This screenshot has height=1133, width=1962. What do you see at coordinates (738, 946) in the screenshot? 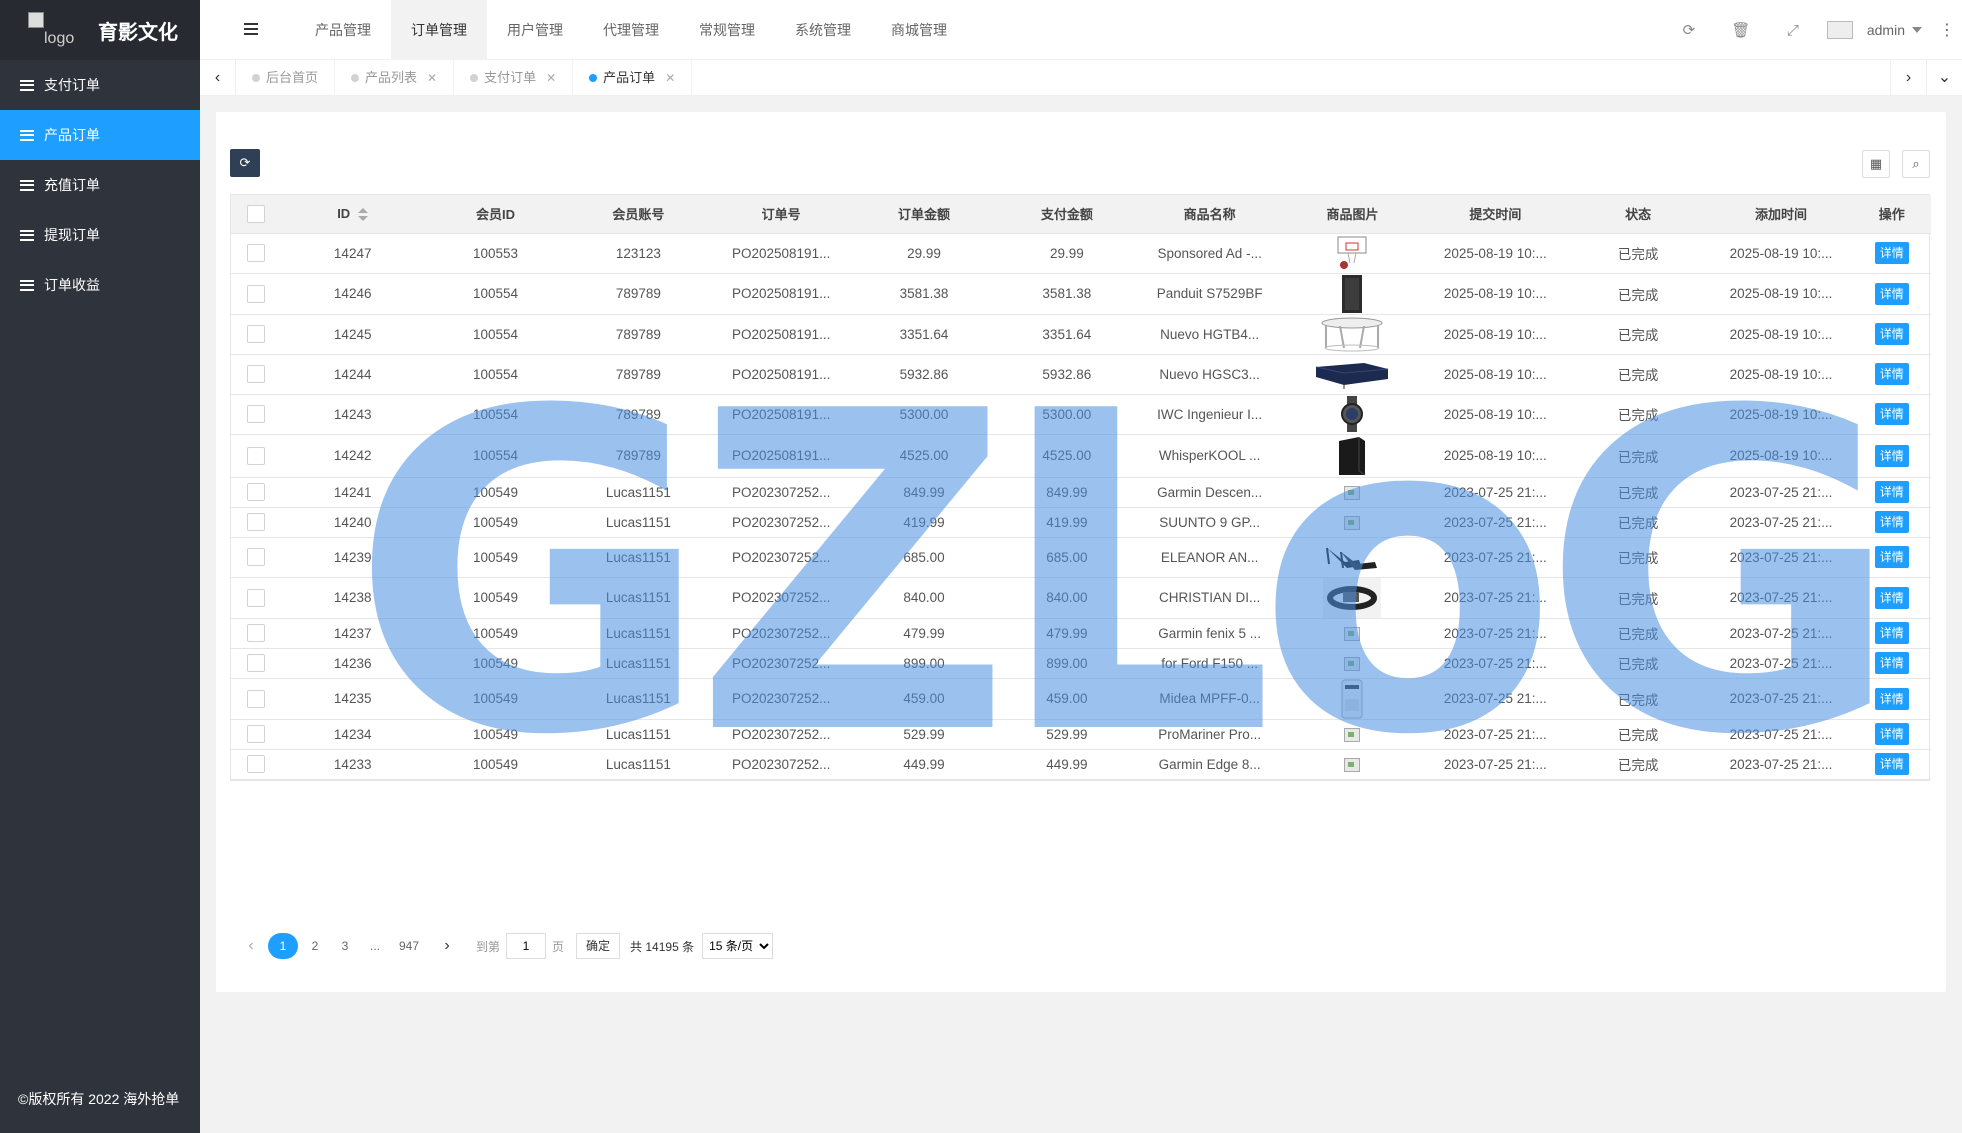
I see `page-size-select: 15 条/页` at bounding box center [738, 946].